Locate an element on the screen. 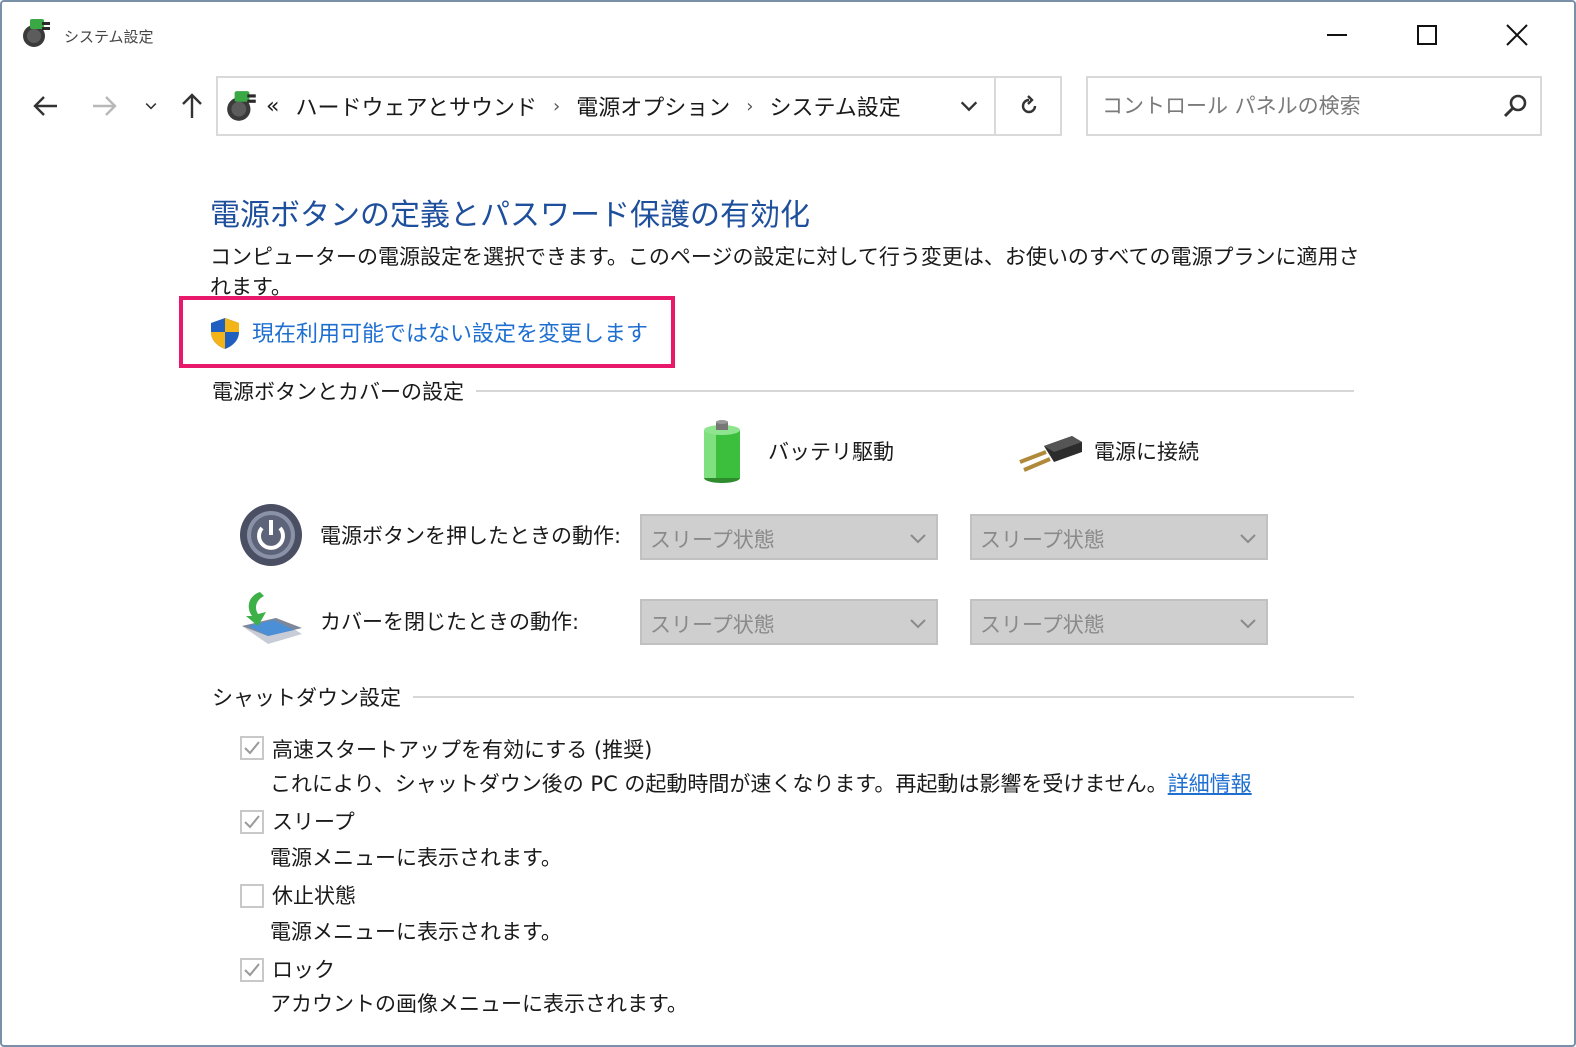 This screenshot has width=1576, height=1047. lock-label: ロック is located at coordinates (303, 970).